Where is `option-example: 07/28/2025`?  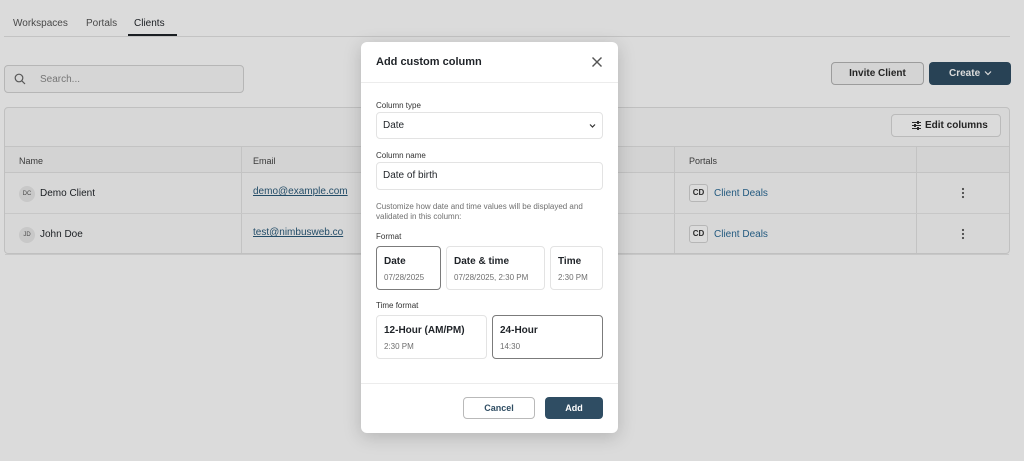
option-example: 07/28/2025 is located at coordinates (404, 277).